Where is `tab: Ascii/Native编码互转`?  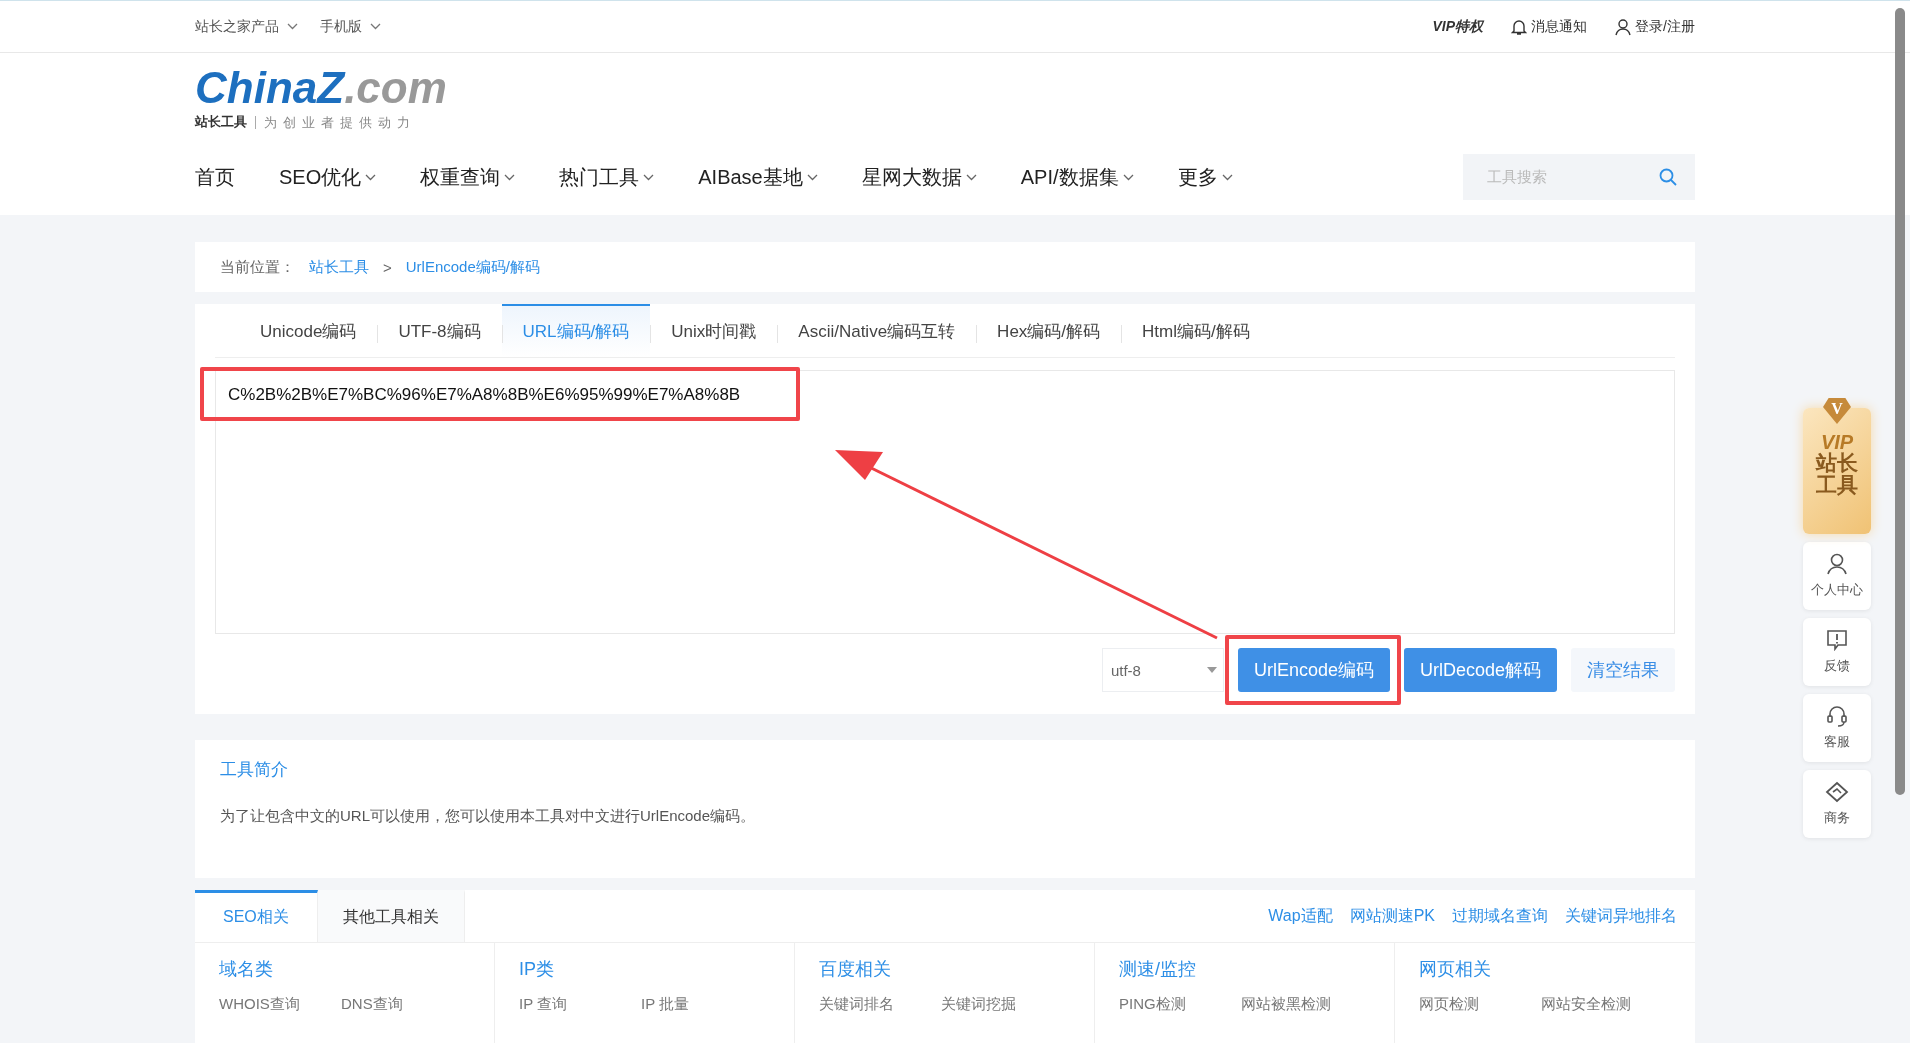 tab: Ascii/Native编码互转 is located at coordinates (877, 330).